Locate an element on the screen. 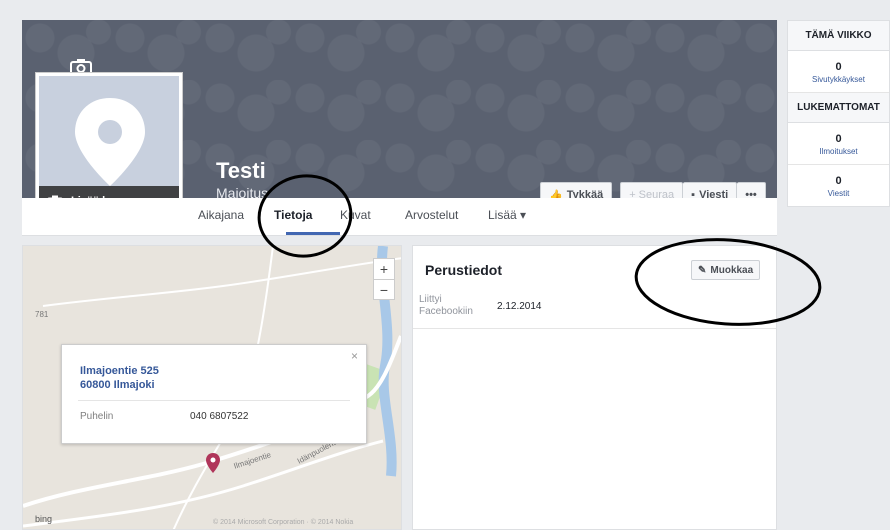 Image resolution: width=890 pixels, height=530 pixels. pencil-icon: ✎ is located at coordinates (702, 270).